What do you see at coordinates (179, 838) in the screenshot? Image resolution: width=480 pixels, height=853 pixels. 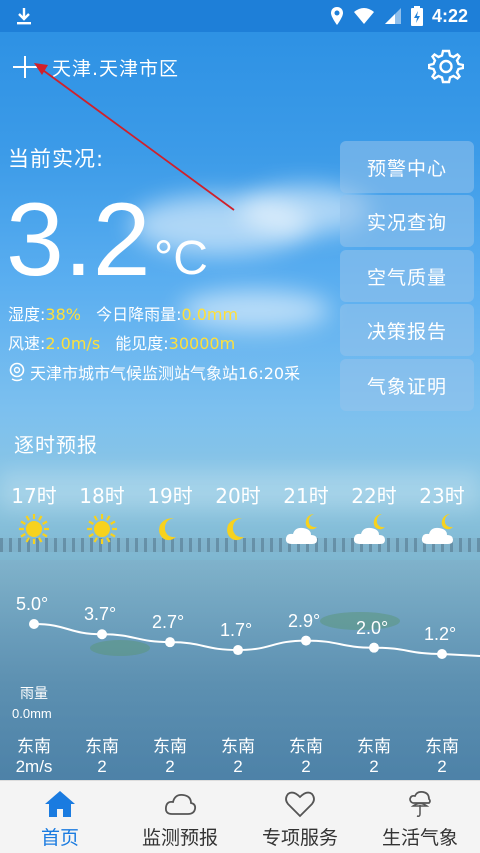 I see `nav-monitor-label: 监测预报` at bounding box center [179, 838].